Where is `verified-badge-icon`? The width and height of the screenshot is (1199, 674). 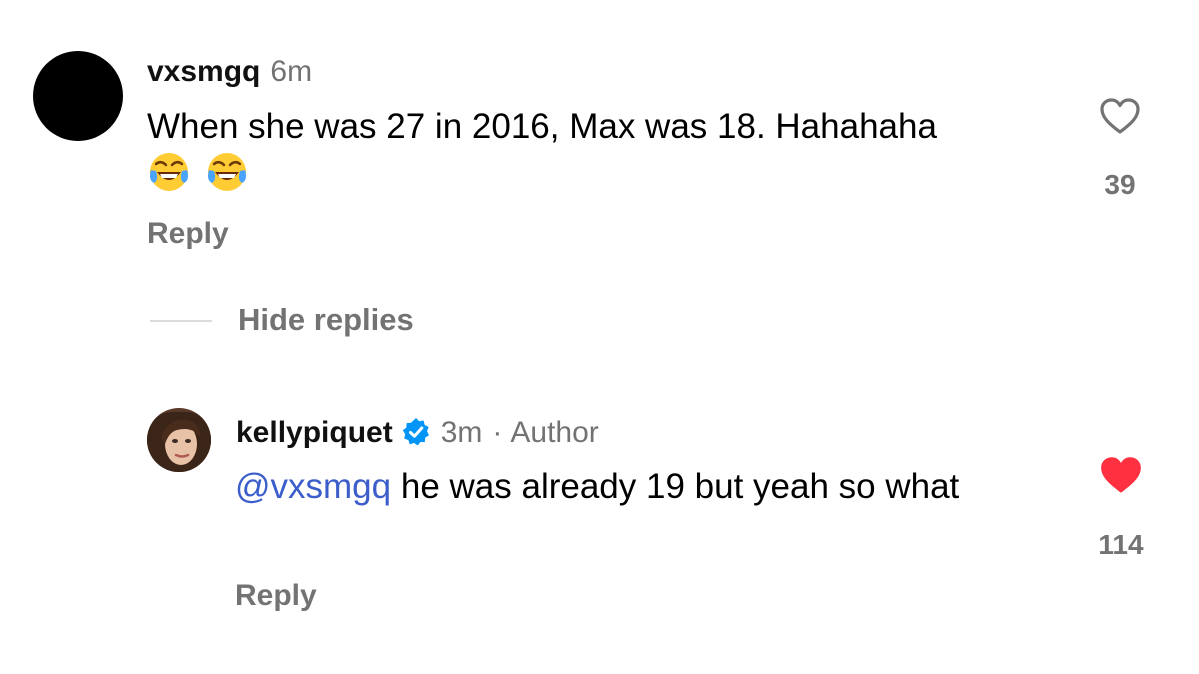
verified-badge-icon is located at coordinates (415, 432).